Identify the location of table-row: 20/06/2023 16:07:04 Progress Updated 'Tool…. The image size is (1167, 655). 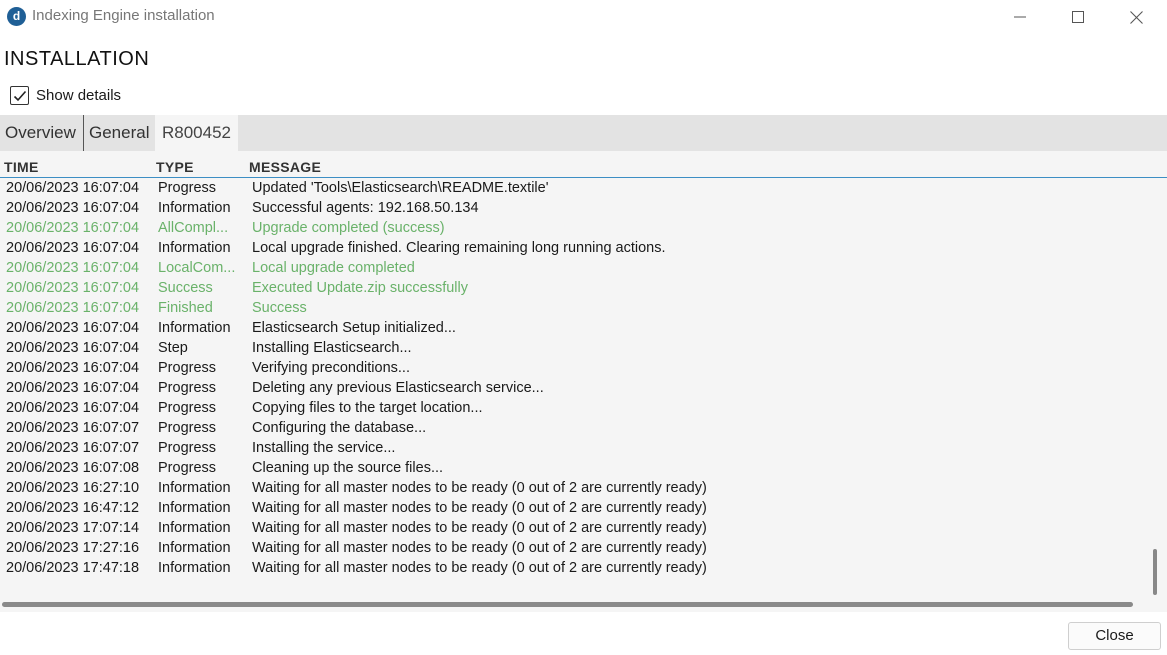
(575, 188).